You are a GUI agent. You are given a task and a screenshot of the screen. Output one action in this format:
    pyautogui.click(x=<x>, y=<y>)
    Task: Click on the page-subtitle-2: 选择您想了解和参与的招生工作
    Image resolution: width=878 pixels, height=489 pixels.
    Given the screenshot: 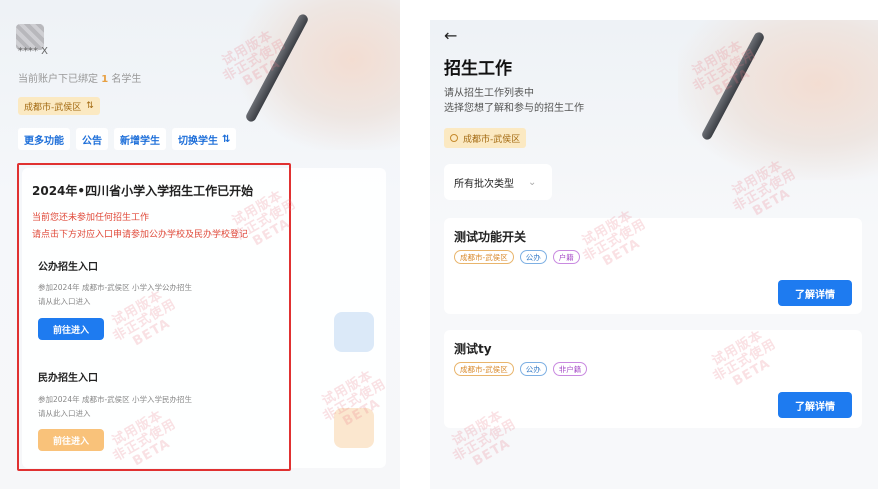 What is the action you would take?
    pyautogui.click(x=514, y=108)
    